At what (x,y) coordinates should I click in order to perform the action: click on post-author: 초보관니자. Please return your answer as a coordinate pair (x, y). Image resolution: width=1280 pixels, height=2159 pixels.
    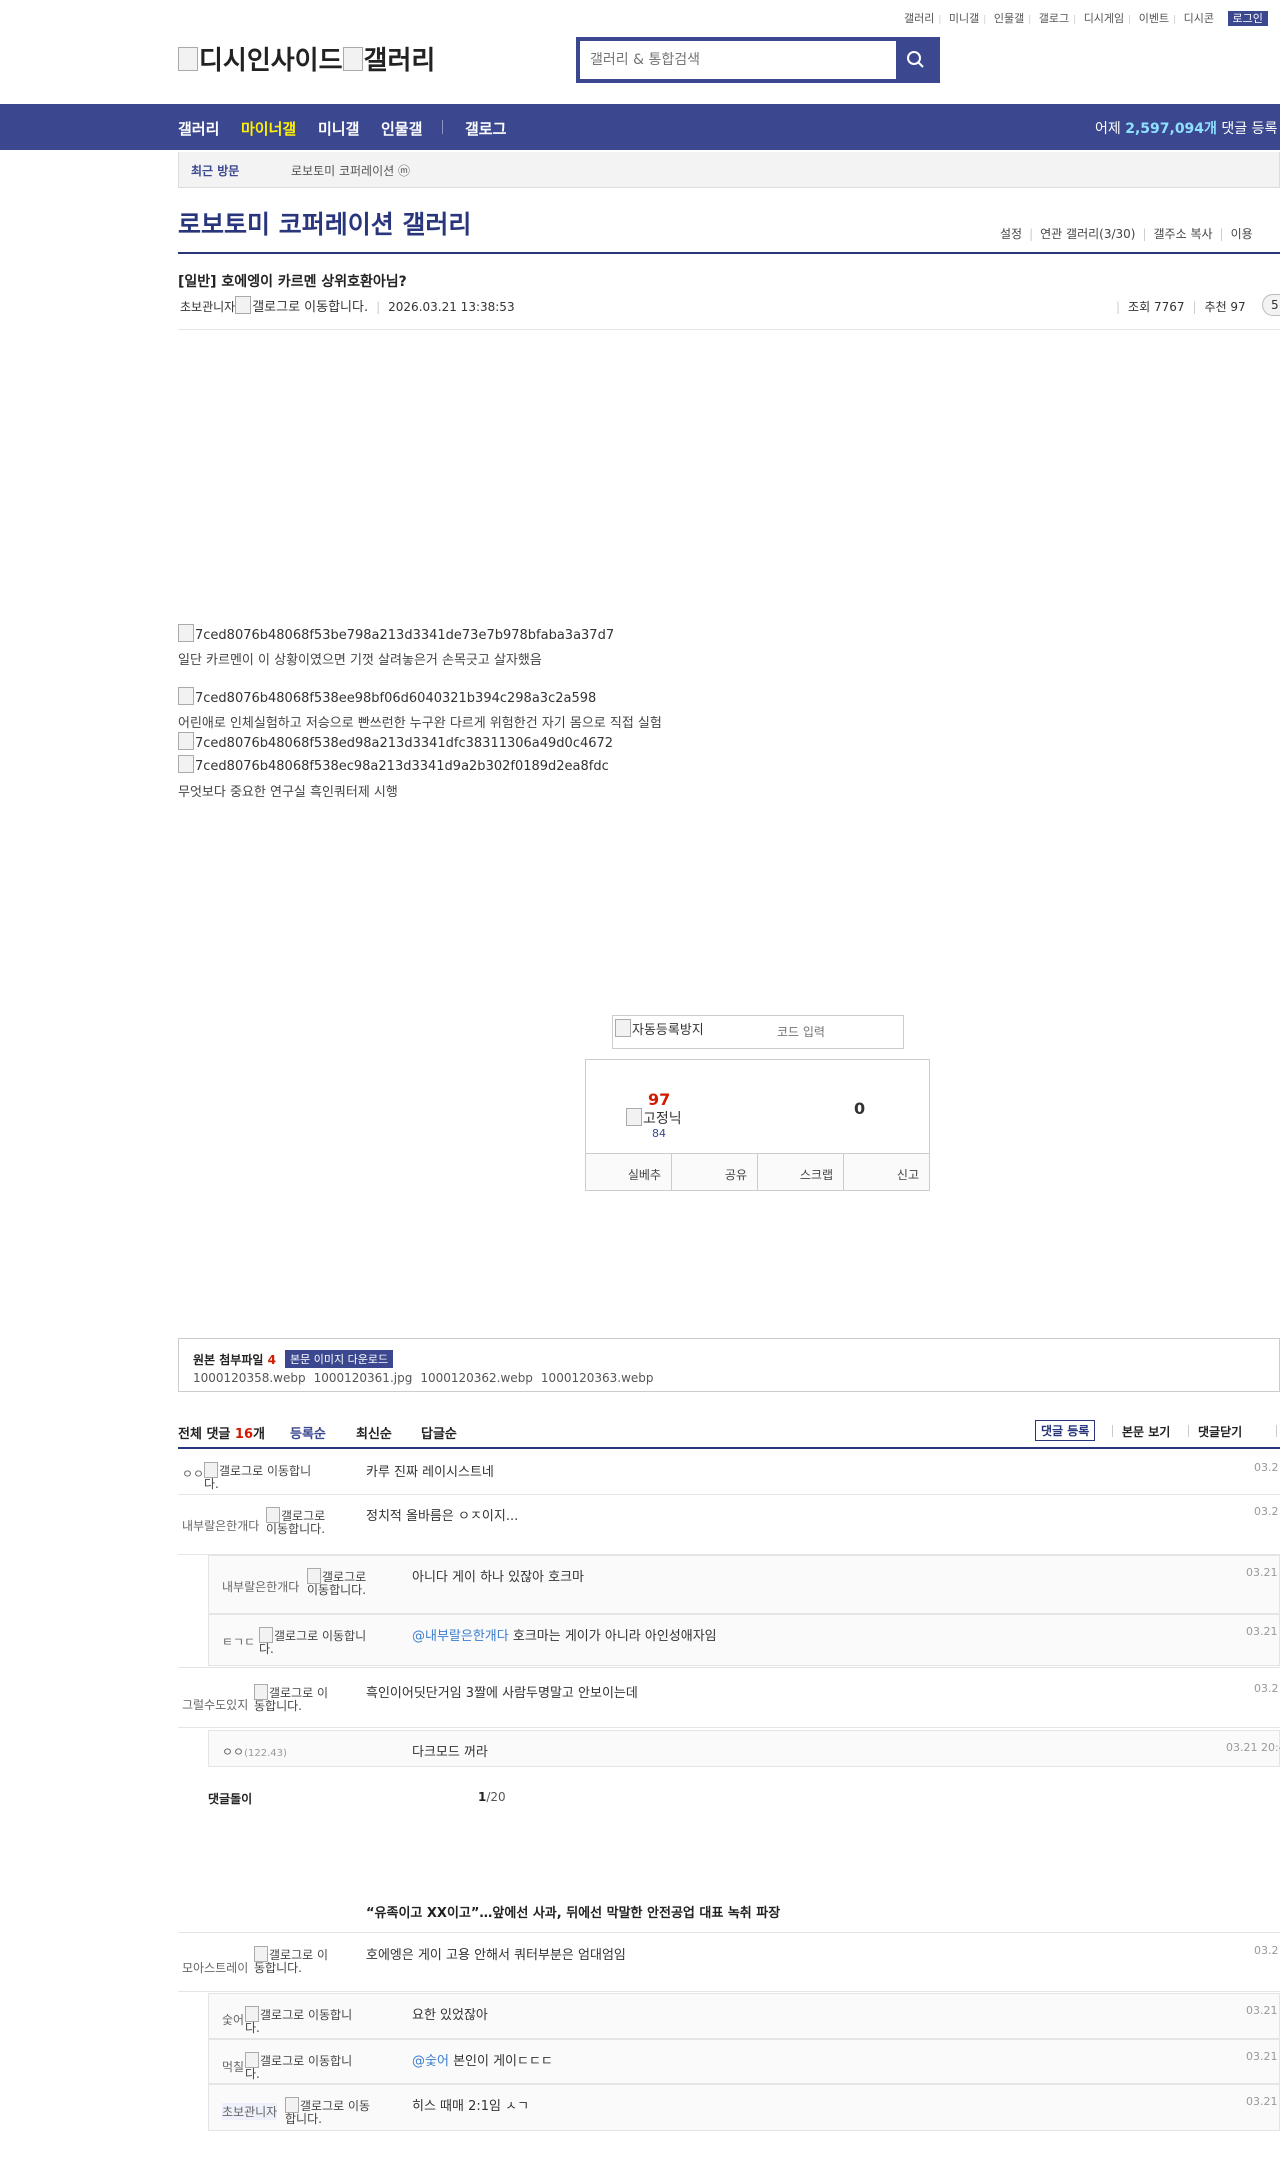
    Looking at the image, I should click on (207, 307).